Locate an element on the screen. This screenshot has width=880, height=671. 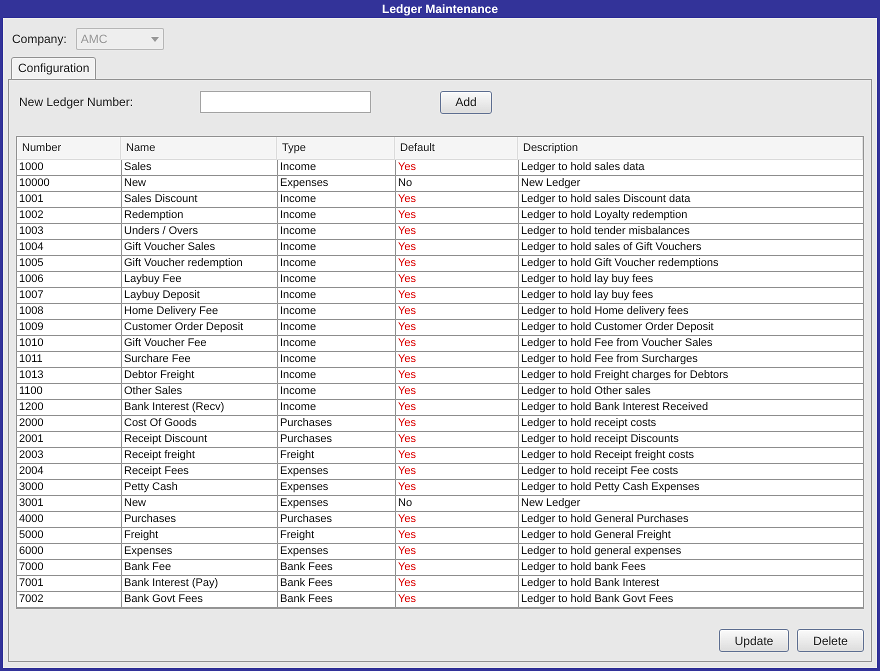
table-cell: New is located at coordinates (199, 183).